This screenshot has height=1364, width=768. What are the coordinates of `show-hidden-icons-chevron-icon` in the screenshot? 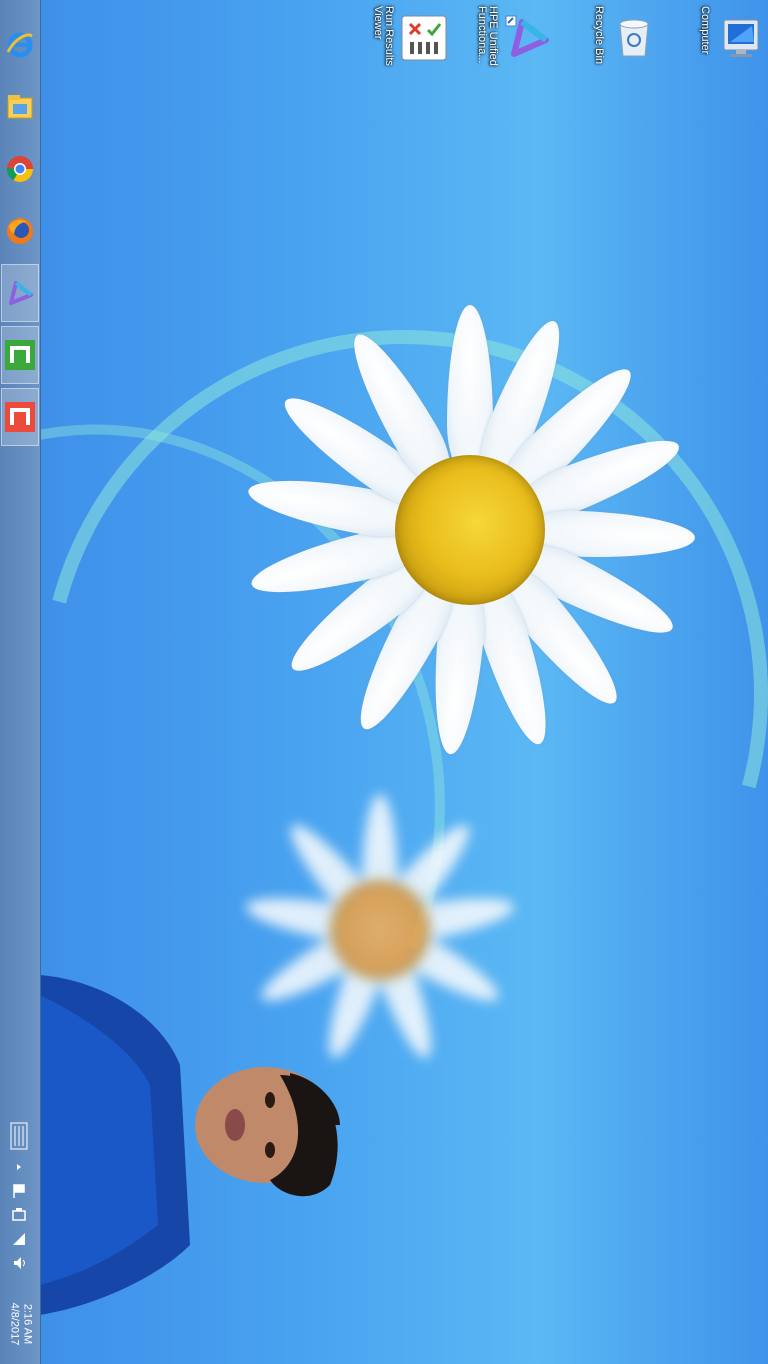 It's located at (19, 1167).